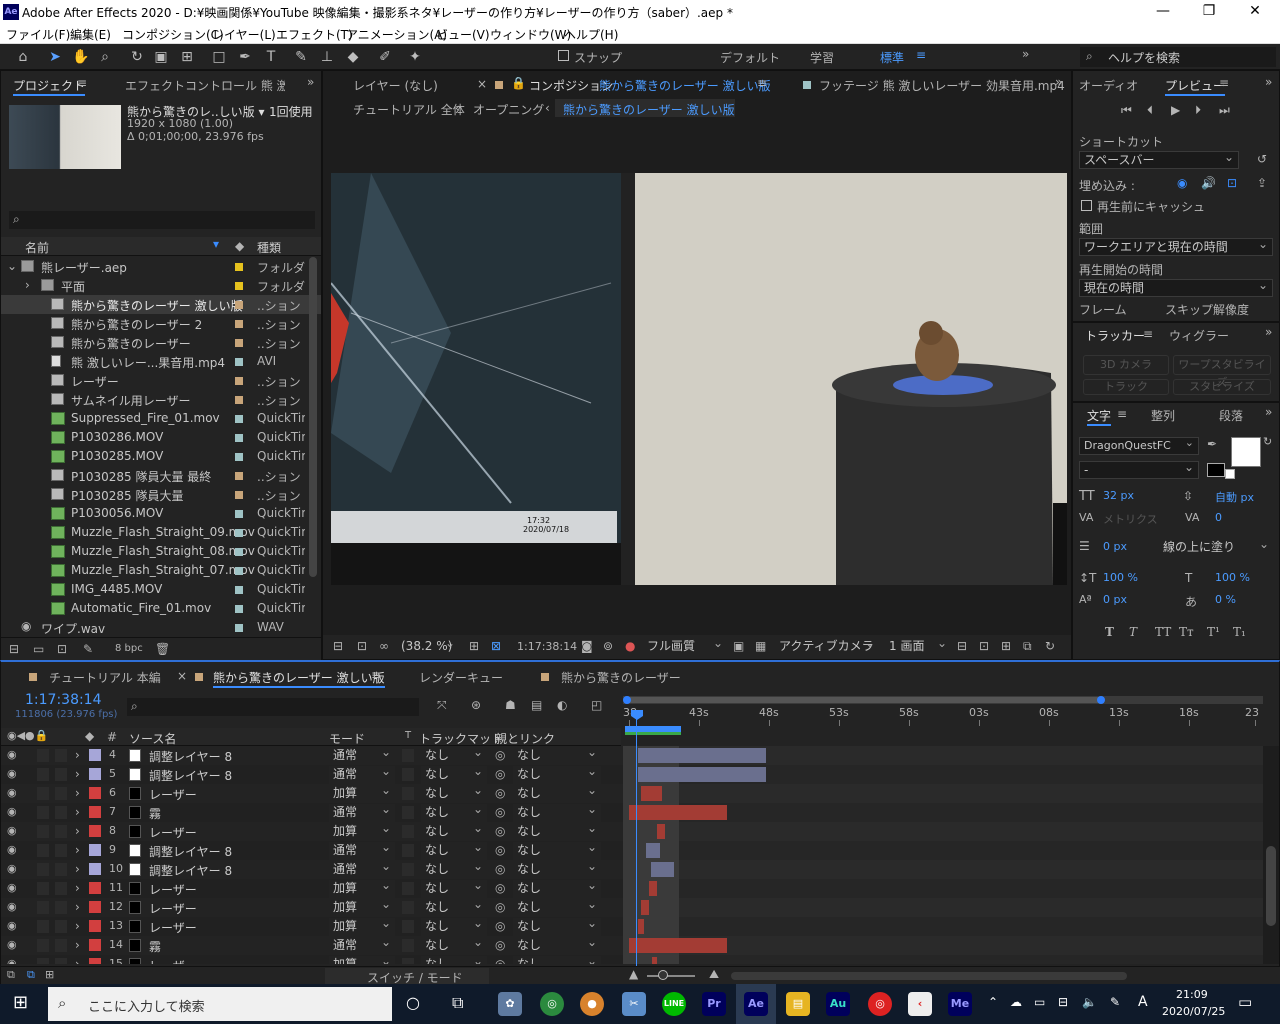 This screenshot has width=1280, height=1024. Describe the element at coordinates (1271, 855) in the screenshot. I see `timeline-scrollbar` at that location.